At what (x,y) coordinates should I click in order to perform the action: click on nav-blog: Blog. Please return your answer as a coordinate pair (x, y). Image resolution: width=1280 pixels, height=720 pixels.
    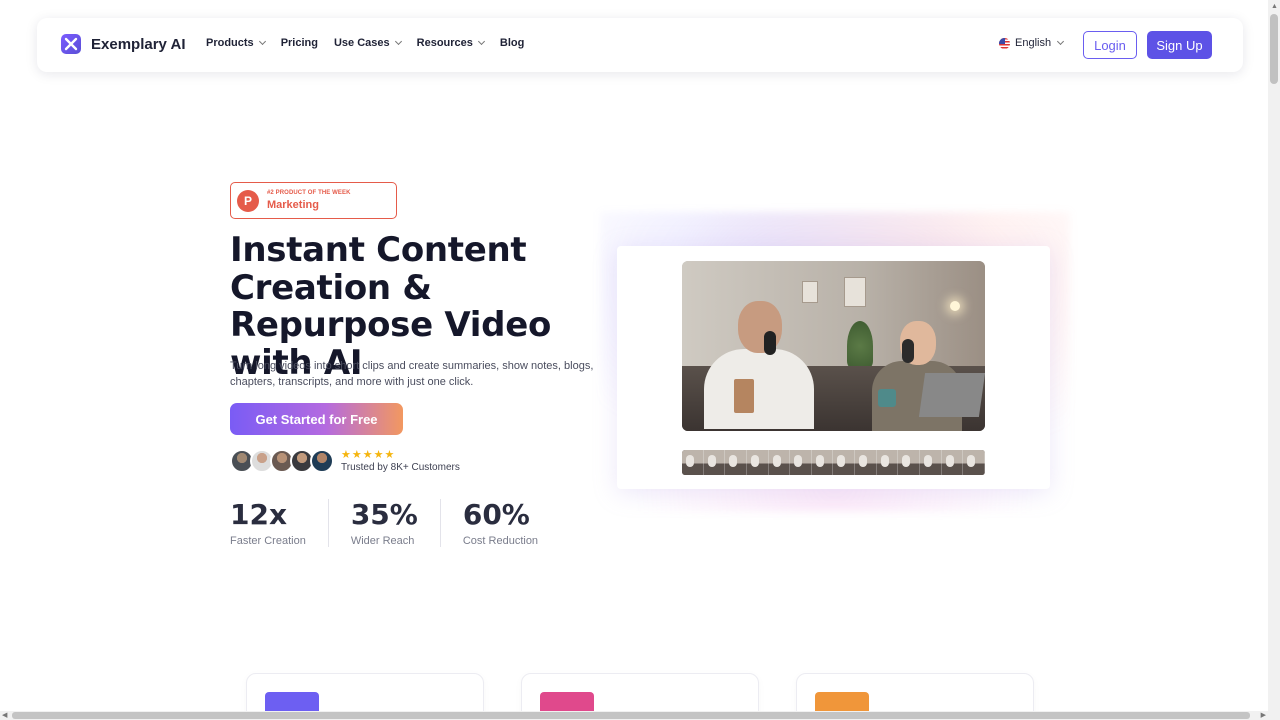
    Looking at the image, I should click on (512, 43).